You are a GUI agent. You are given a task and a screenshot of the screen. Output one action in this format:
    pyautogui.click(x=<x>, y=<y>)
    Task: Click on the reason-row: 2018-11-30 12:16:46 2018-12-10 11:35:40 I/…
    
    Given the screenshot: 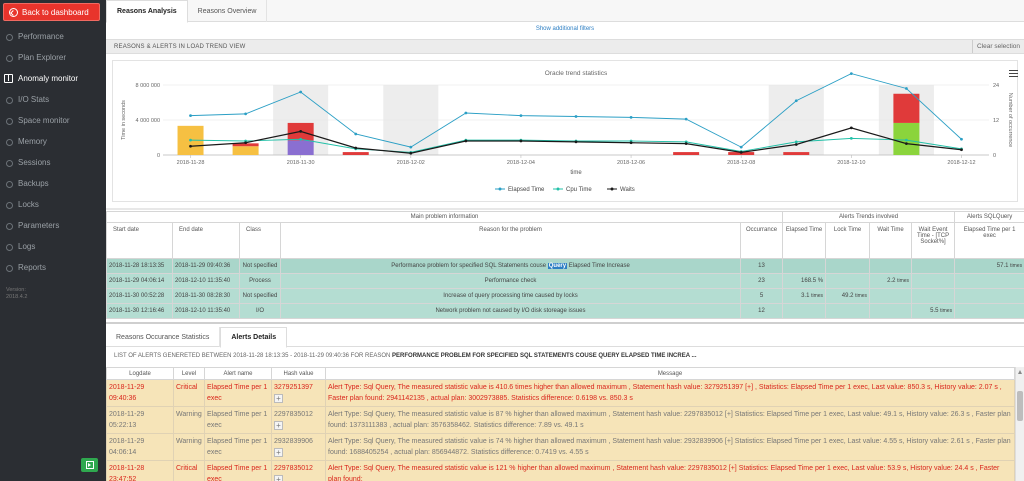 What is the action you would take?
    pyautogui.click(x=565, y=311)
    